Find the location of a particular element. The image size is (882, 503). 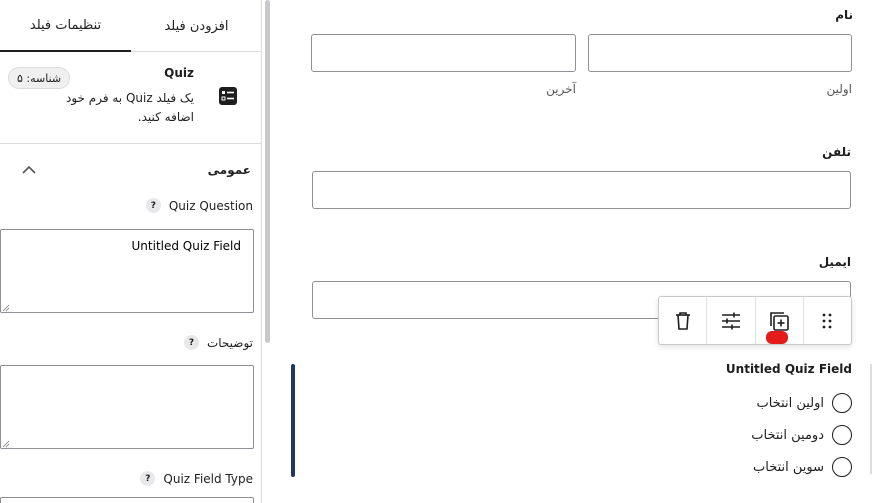

drag-handle is located at coordinates (827, 320).